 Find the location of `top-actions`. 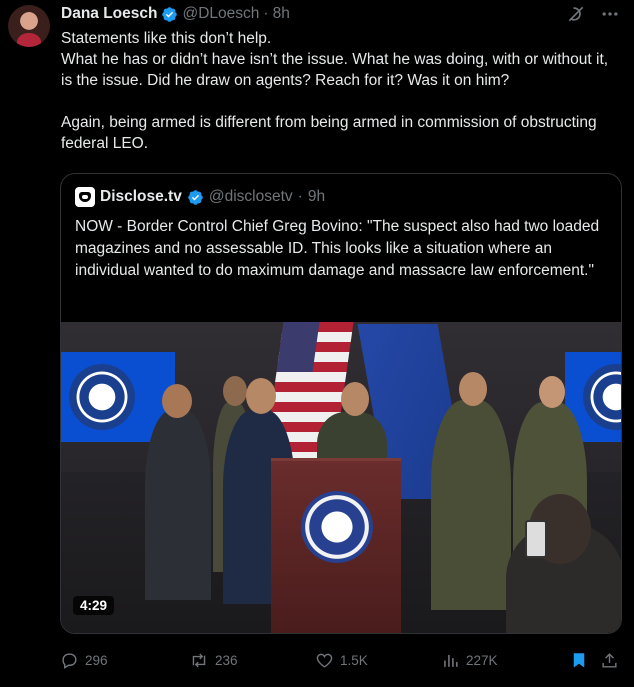

top-actions is located at coordinates (593, 14).